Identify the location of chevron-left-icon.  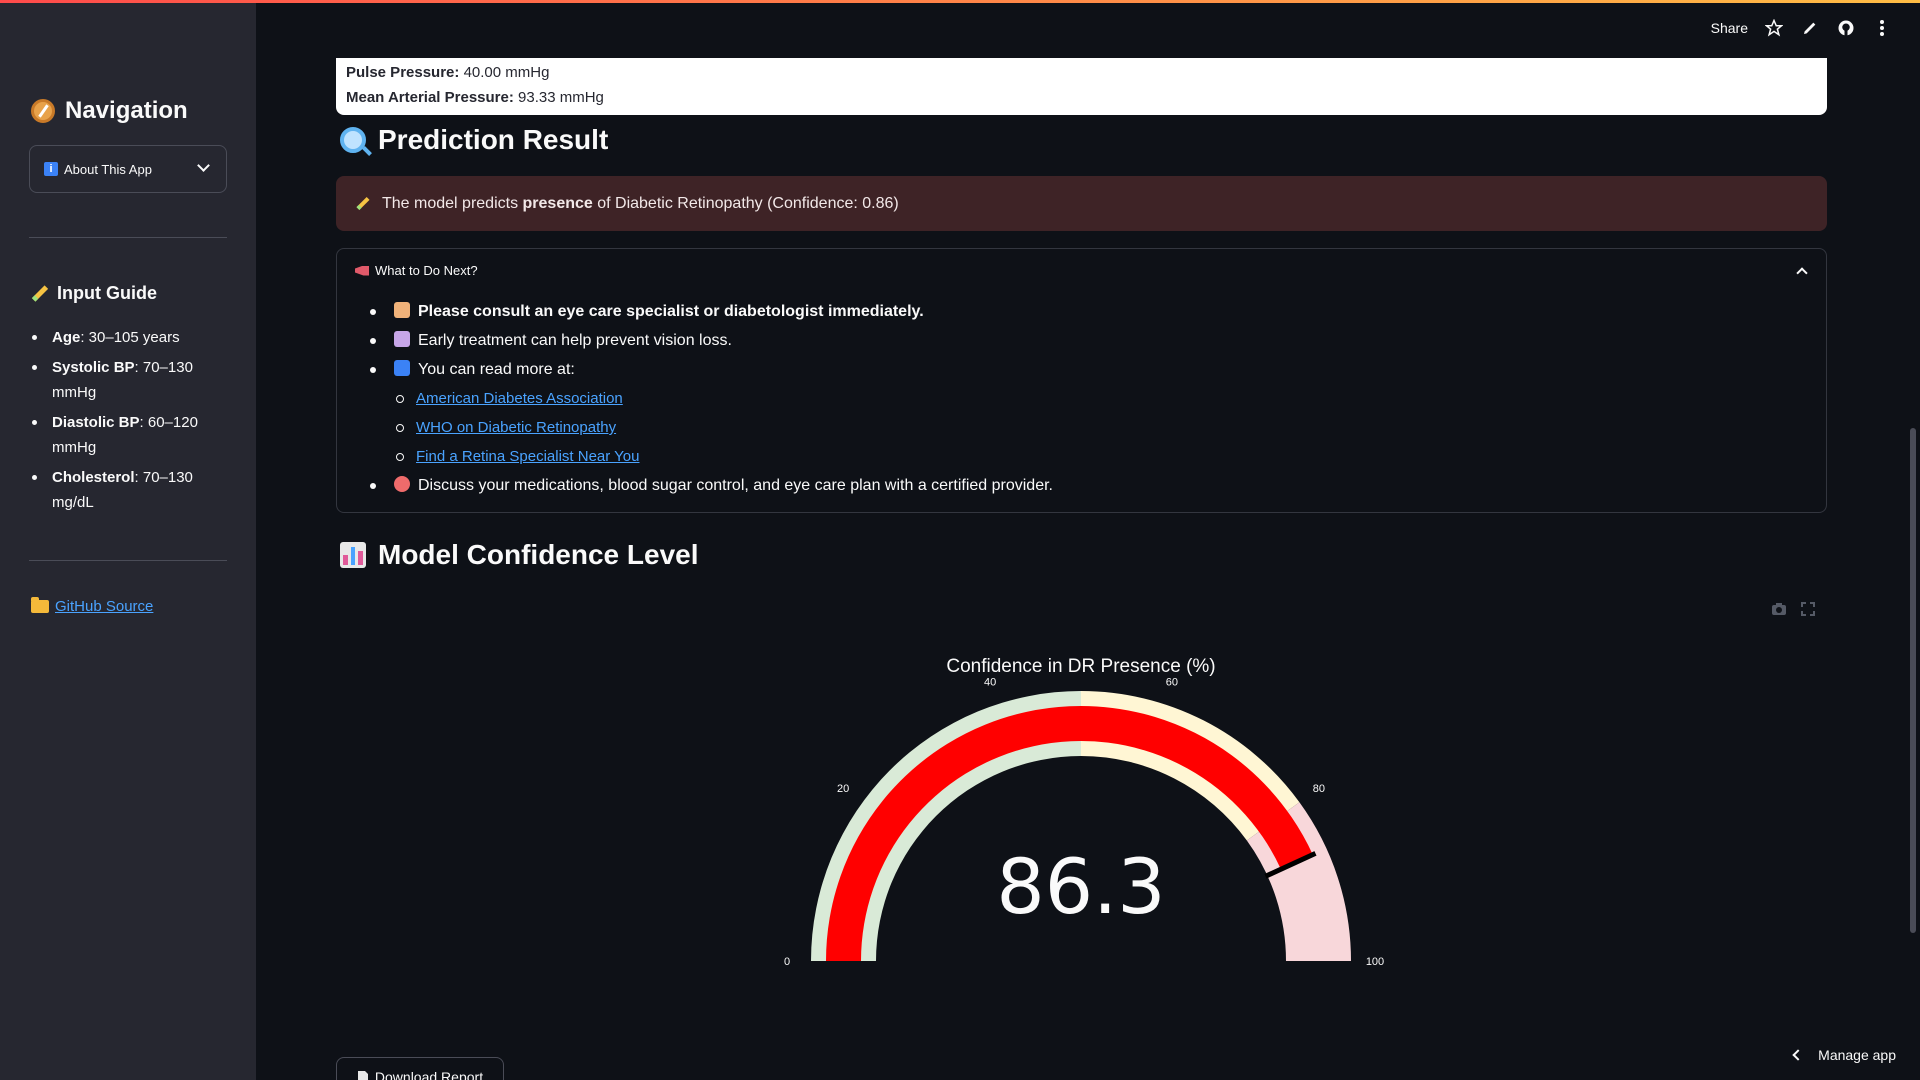
(1798, 1055).